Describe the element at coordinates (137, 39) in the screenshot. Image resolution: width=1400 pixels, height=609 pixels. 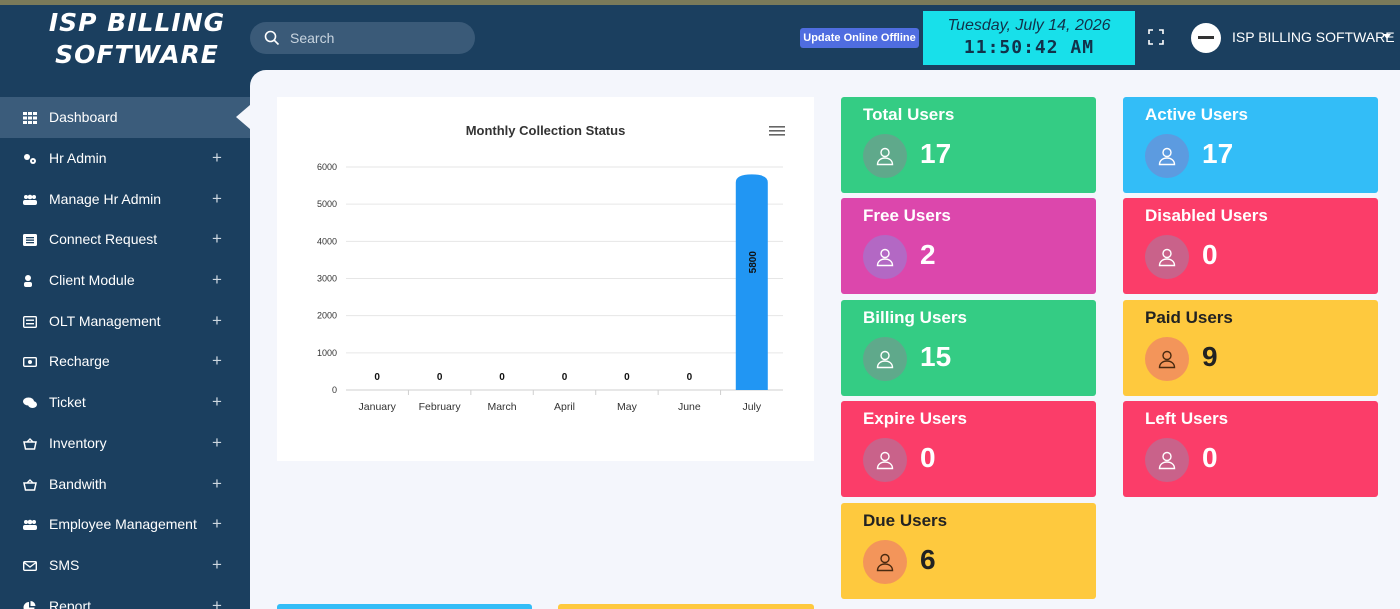
I see `app-logo: ISP BILLING SOFTWARE` at that location.